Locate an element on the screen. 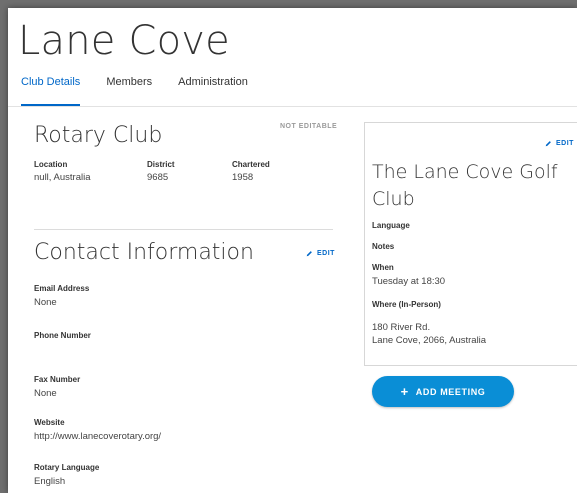 The height and width of the screenshot is (493, 577). email-value: None is located at coordinates (45, 302).